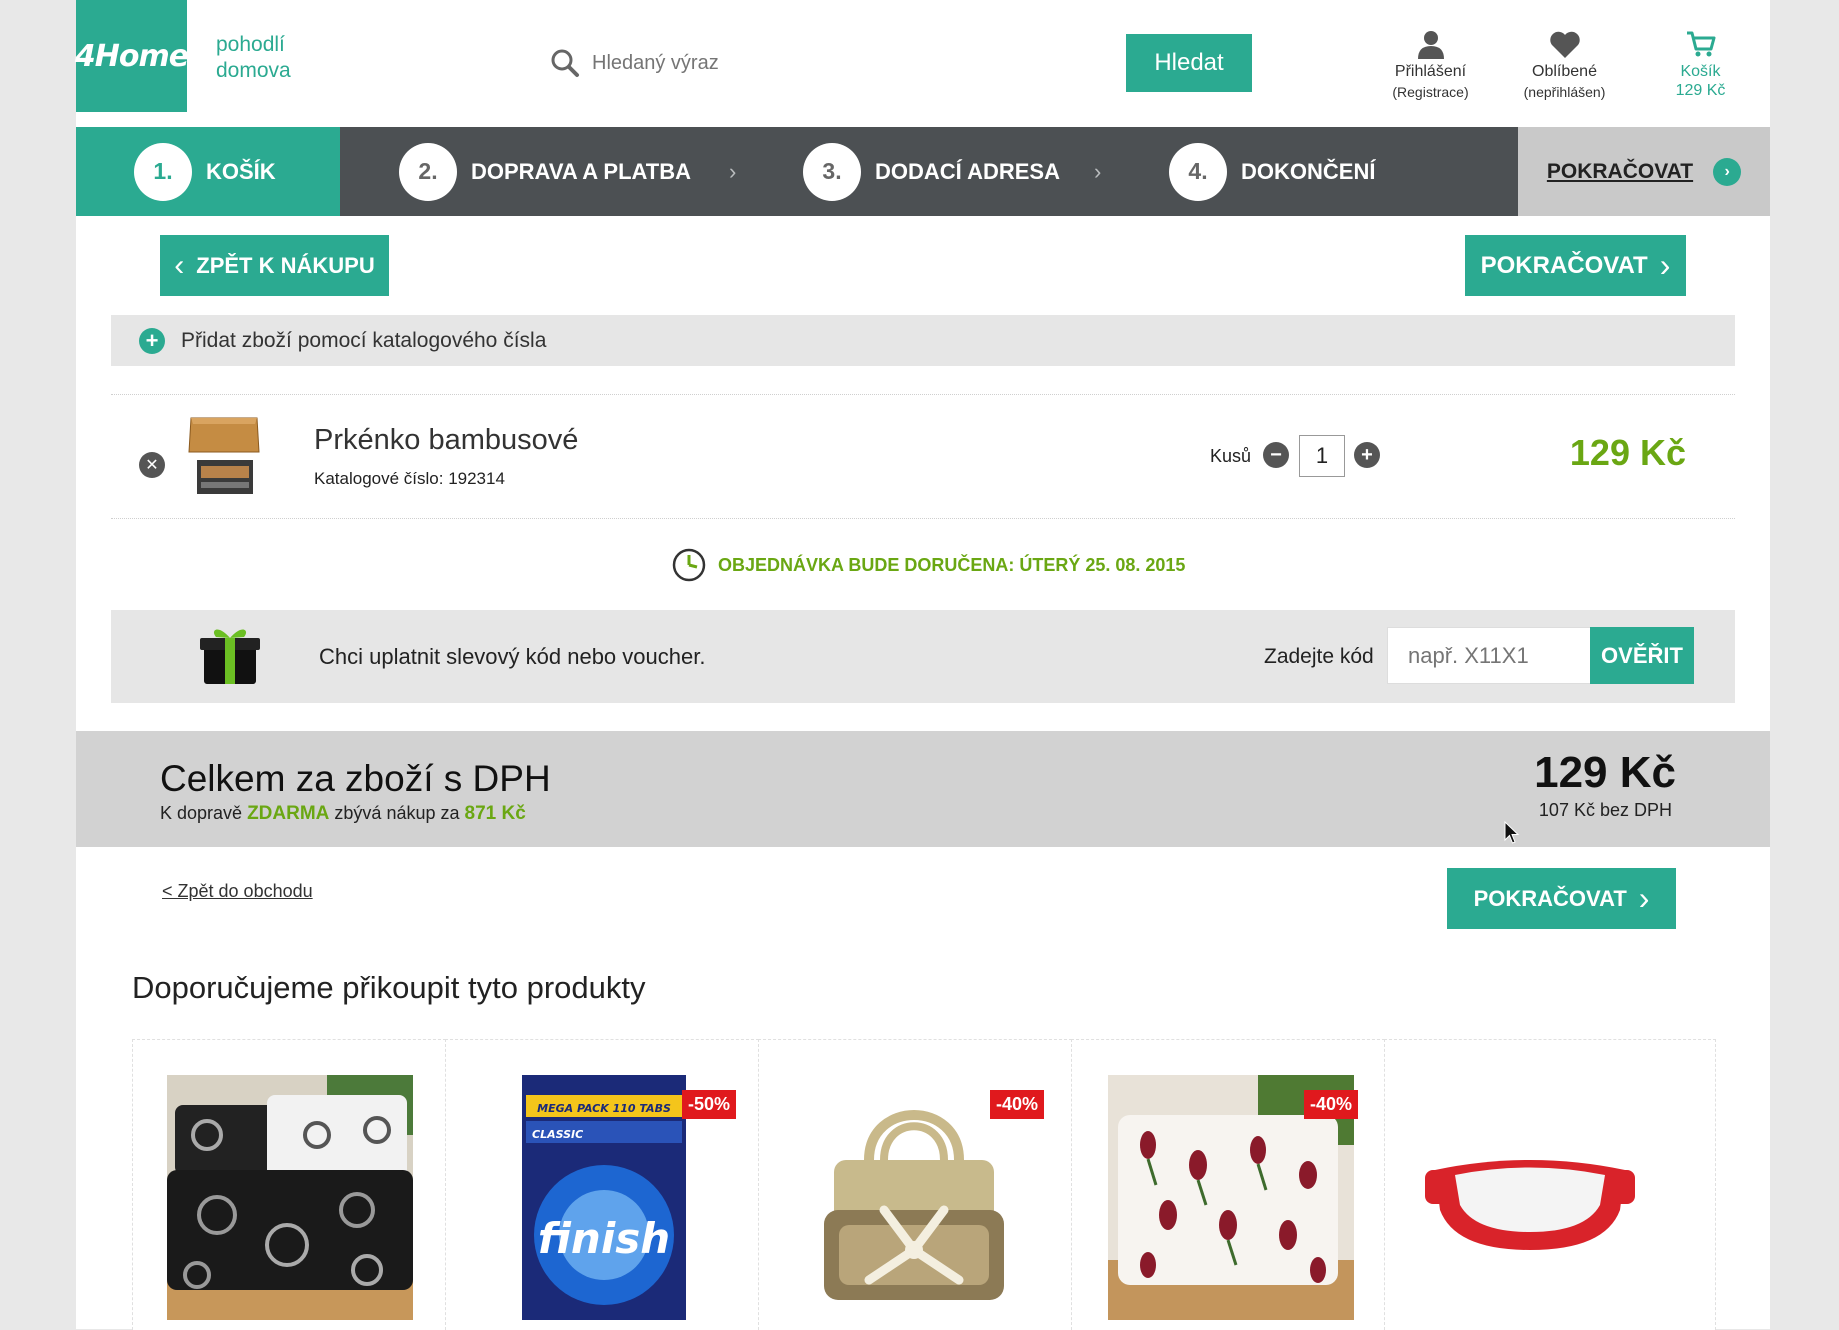 The height and width of the screenshot is (1330, 1839). Describe the element at coordinates (290, 1197) in the screenshot. I see `bedding-circles-image` at that location.